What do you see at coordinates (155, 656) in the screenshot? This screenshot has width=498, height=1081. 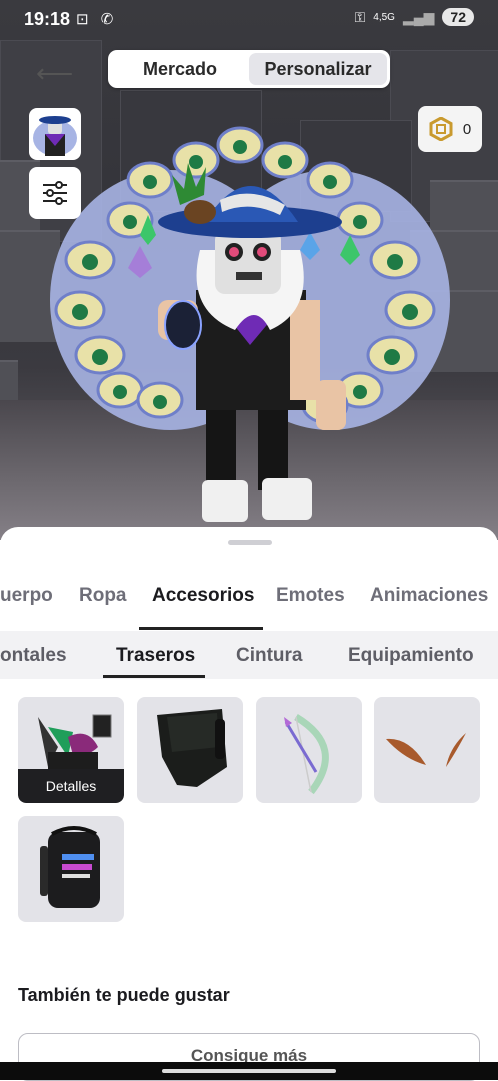 I see `subtab-back: Traseros` at bounding box center [155, 656].